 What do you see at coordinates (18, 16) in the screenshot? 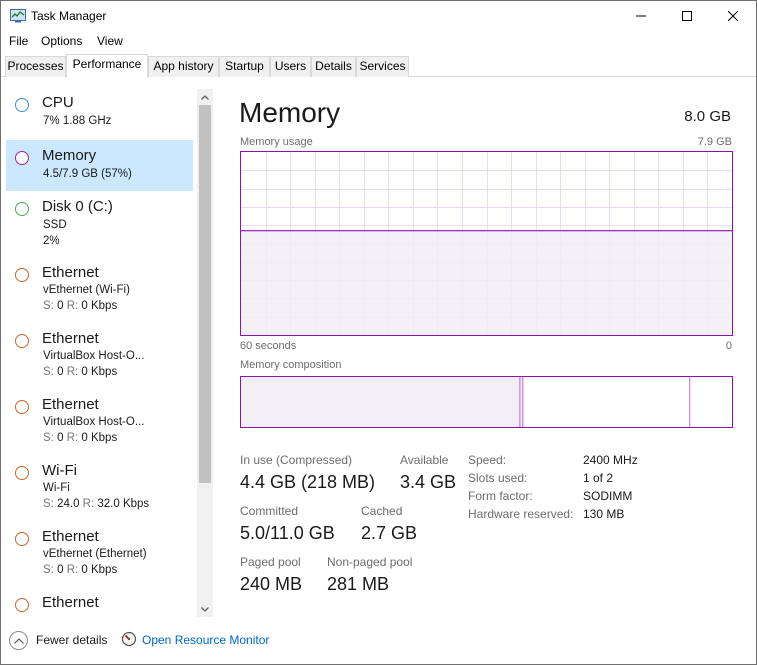
I see `task-manager-app-icon` at bounding box center [18, 16].